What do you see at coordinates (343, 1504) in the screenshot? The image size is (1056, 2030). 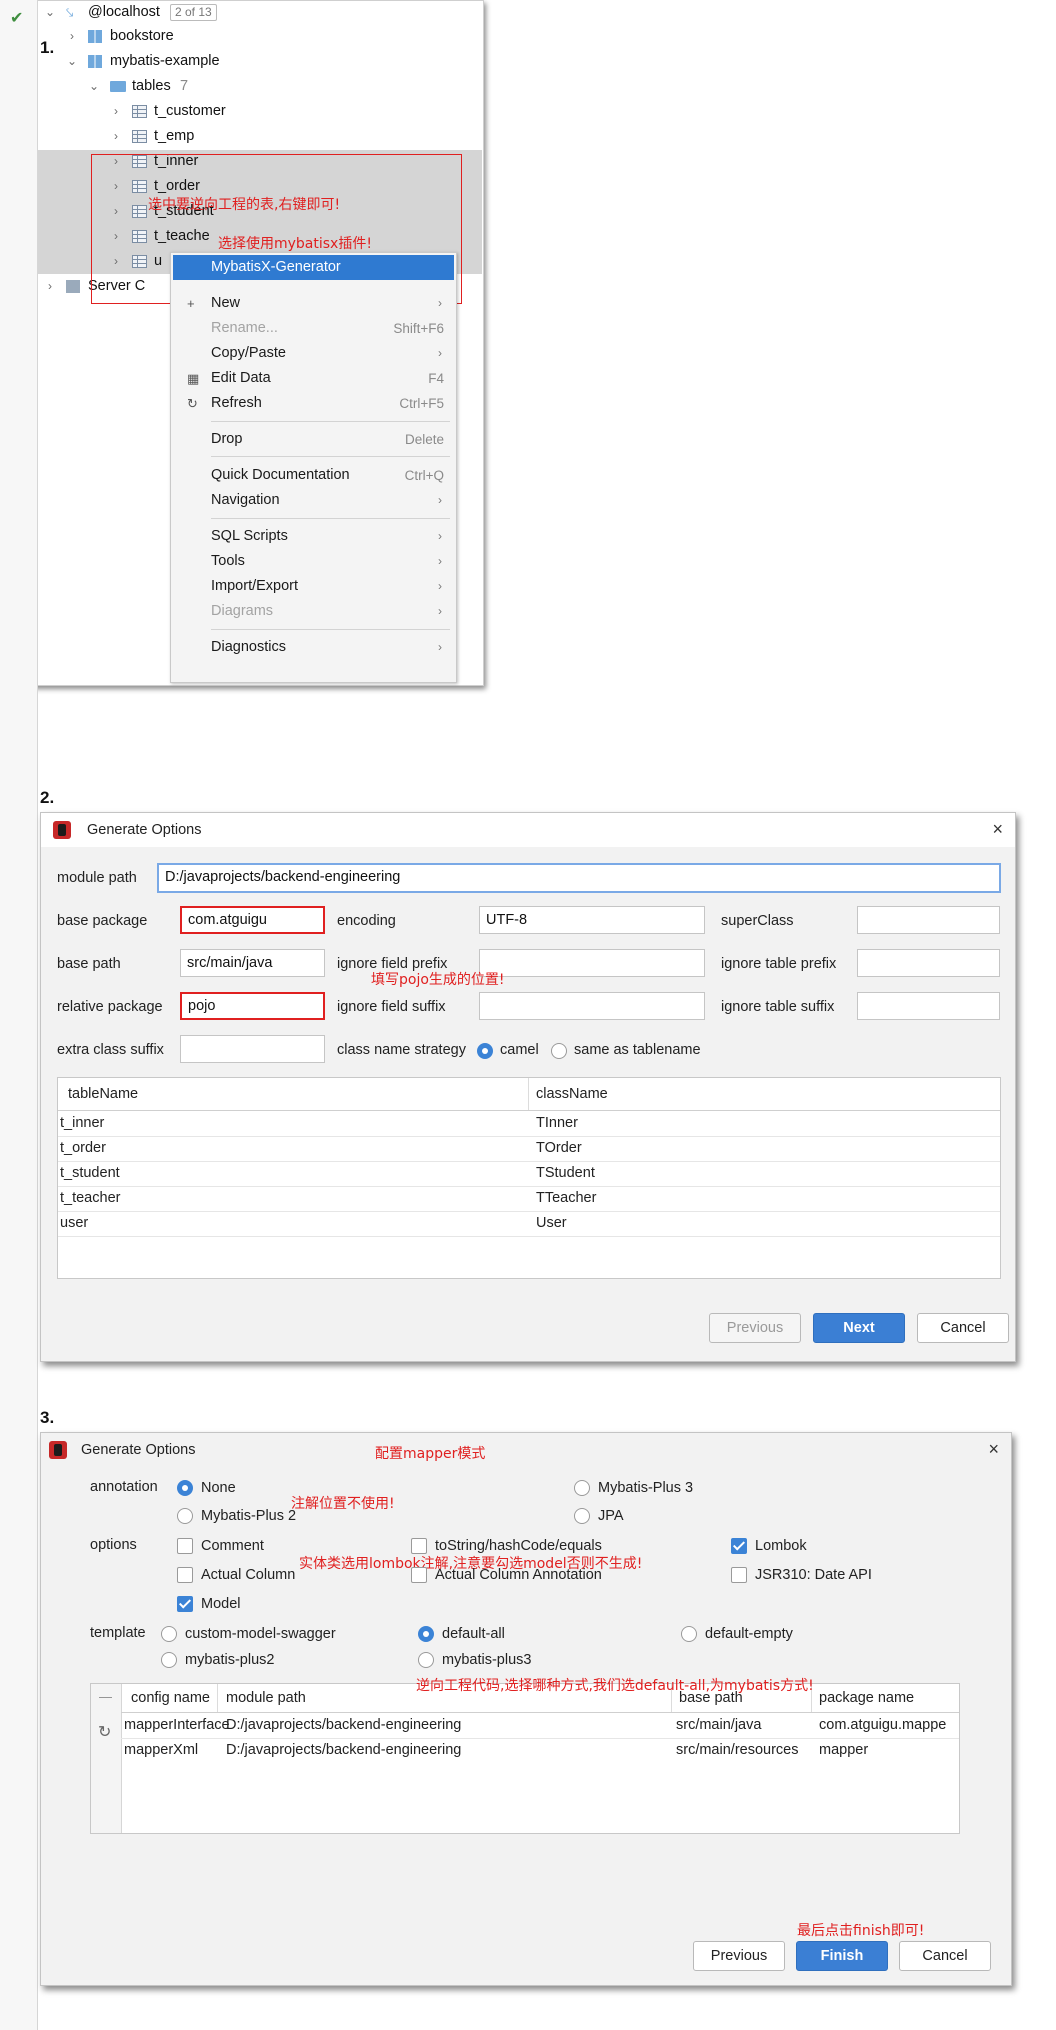 I see `annotation-no-annotation: 注解位置不使用!` at bounding box center [343, 1504].